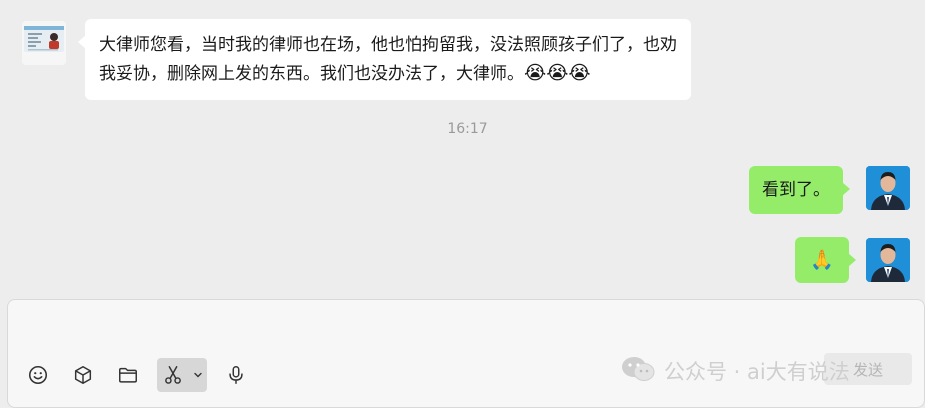  Describe the element at coordinates (467, 129) in the screenshot. I see `message-timestamp: 16:17` at that location.